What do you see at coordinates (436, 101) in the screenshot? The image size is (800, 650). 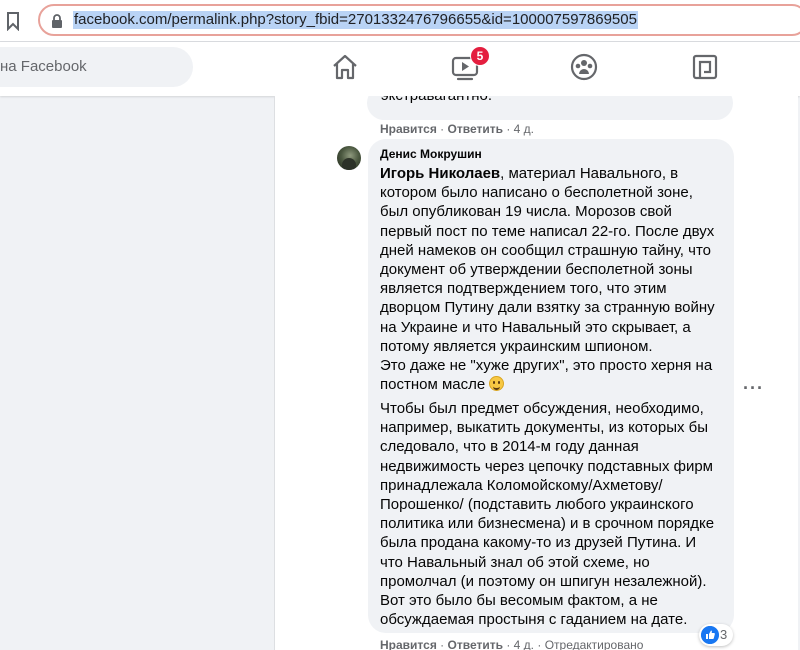 I see `previous-comment-text: экстравагантно.` at bounding box center [436, 101].